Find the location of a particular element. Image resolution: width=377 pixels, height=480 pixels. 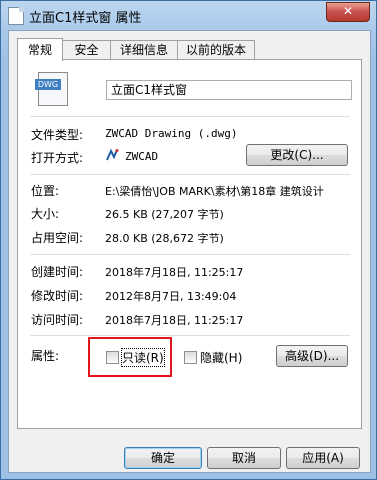

dwg-file-icon: DWG is located at coordinates (51, 89).